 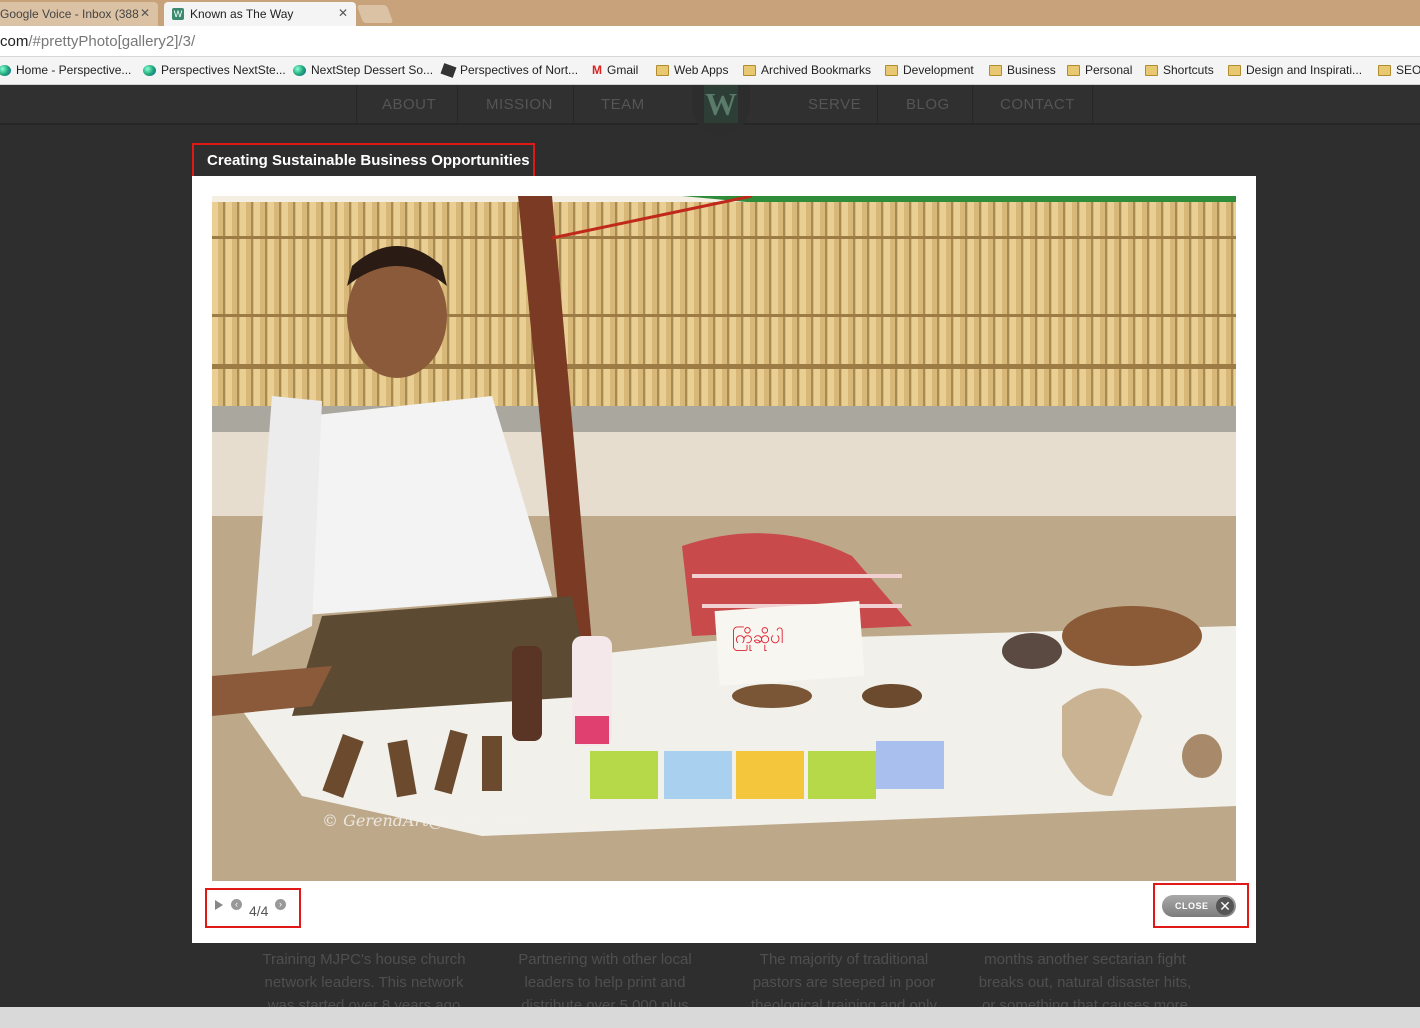 I want to click on new-tab-button, so click(x=375, y=14).